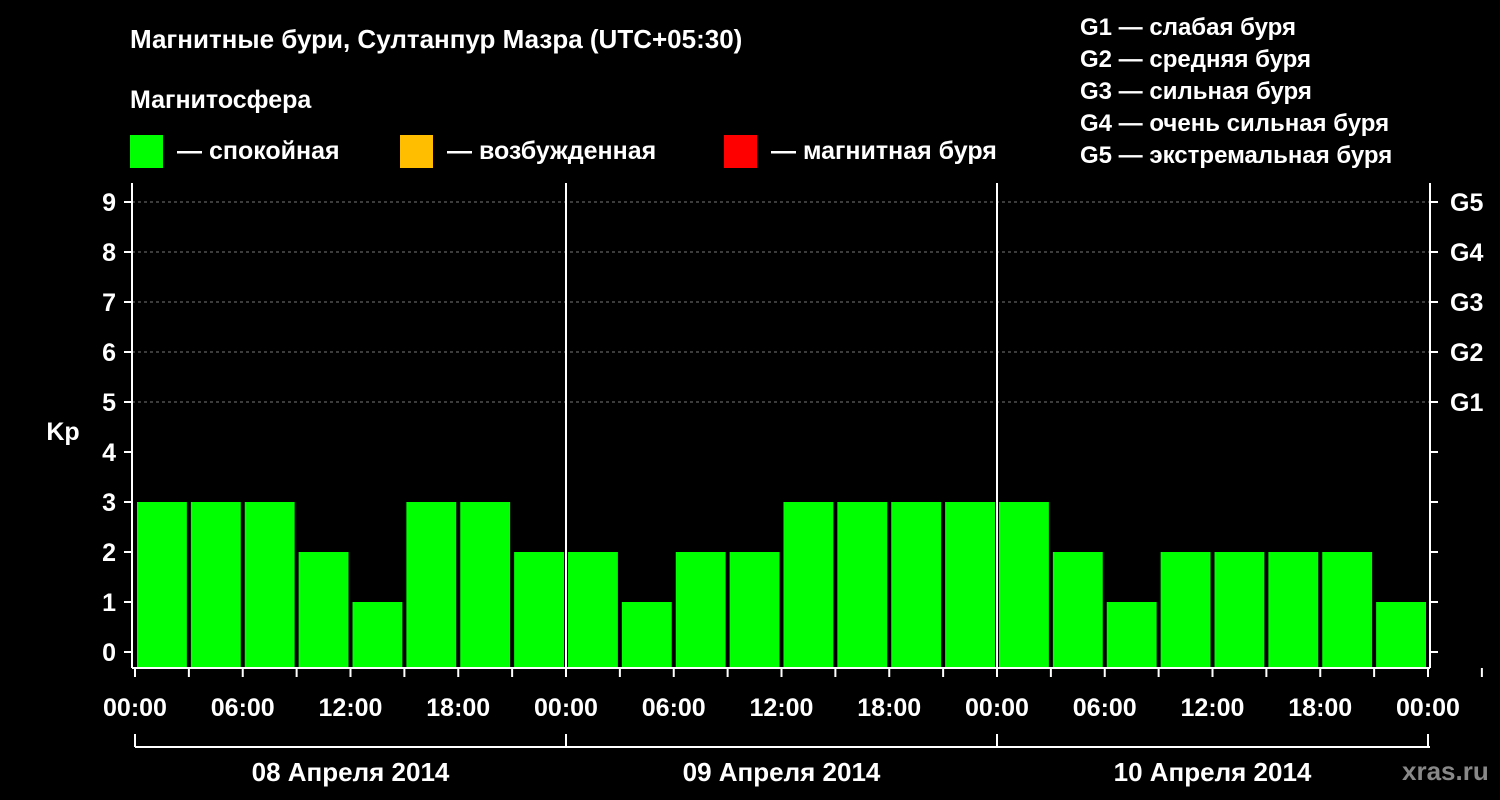 The image size is (1500, 800). I want to click on g-tick-label: G2, so click(1466, 353).